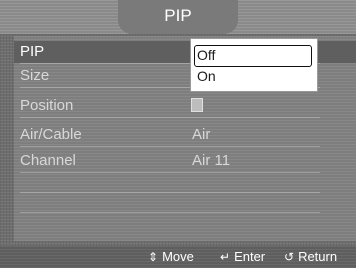 The image size is (356, 268). Describe the element at coordinates (250, 256) in the screenshot. I see `enter-hint-label: Enter` at that location.